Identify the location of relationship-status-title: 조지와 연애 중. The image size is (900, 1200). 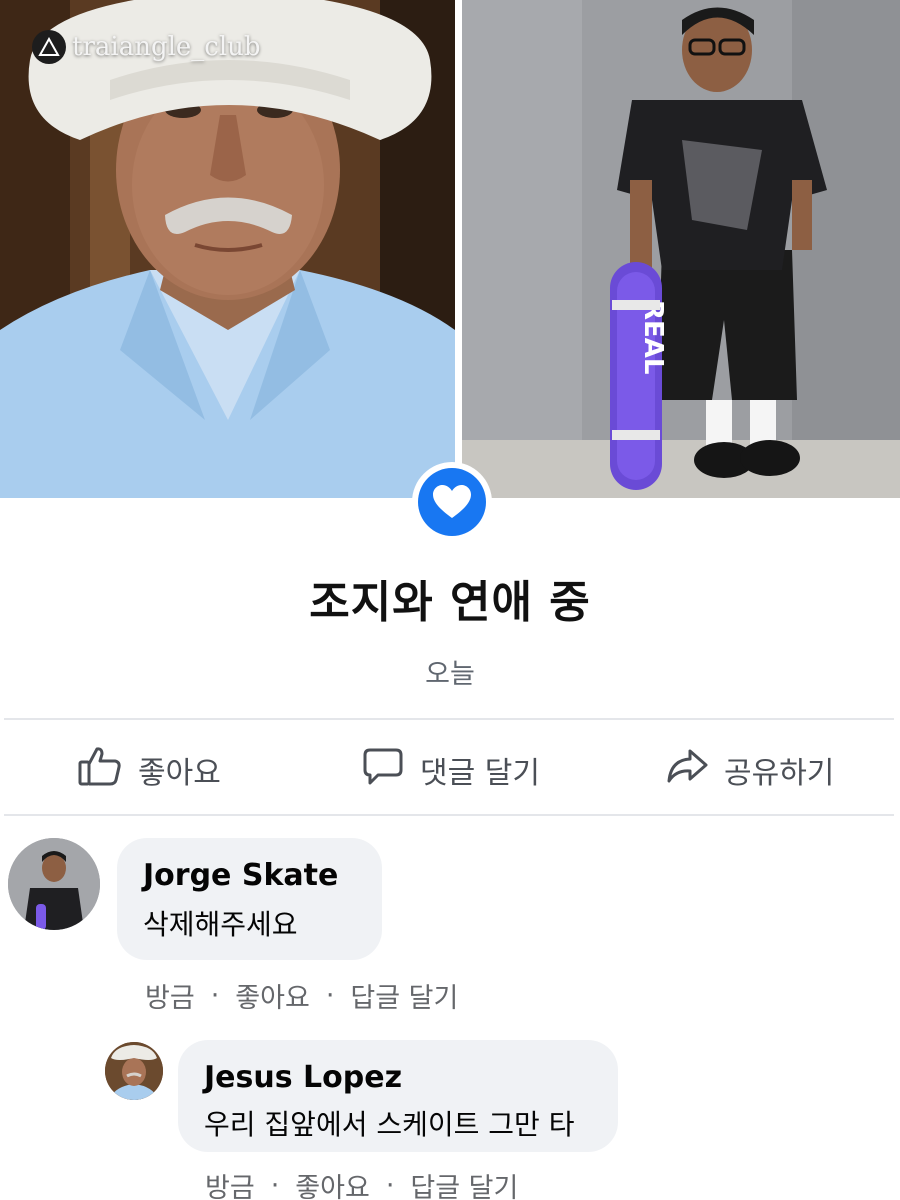
(450, 602).